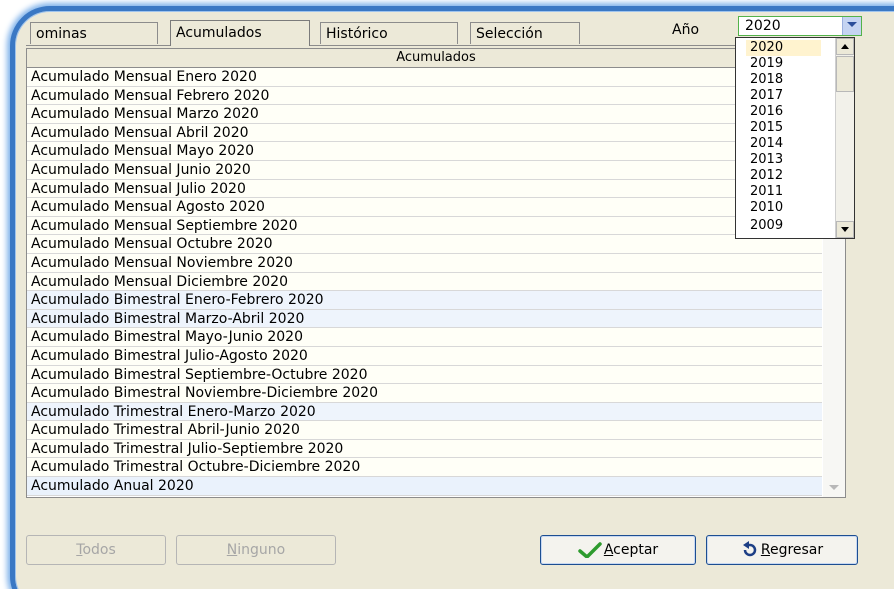  What do you see at coordinates (780, 112) in the screenshot?
I see `year-option: 2016` at bounding box center [780, 112].